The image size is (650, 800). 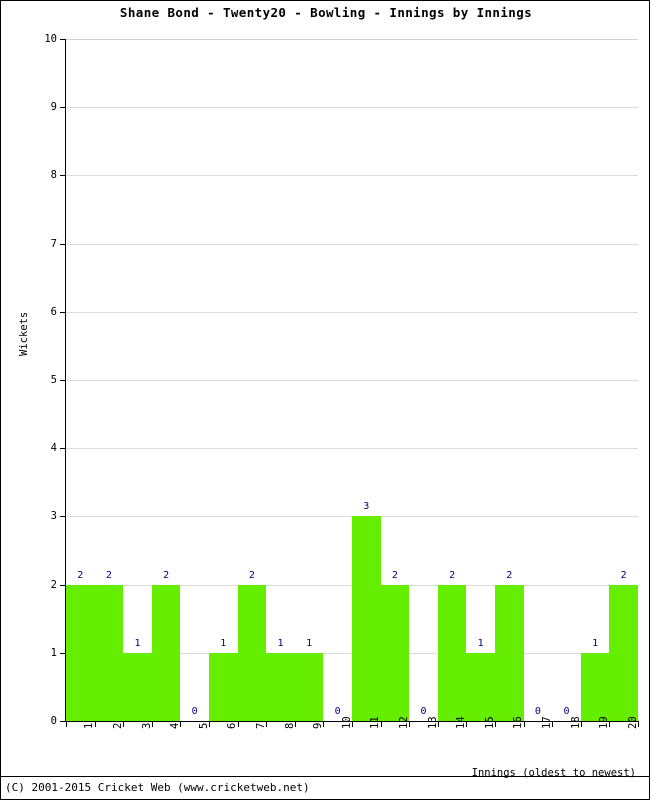 I want to click on bar-value-label: 0, so click(x=194, y=711).